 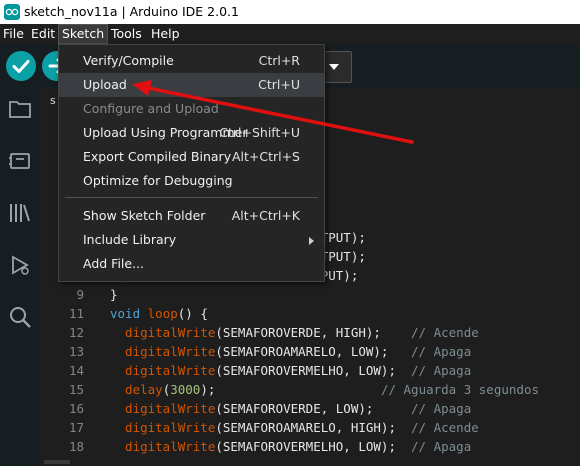 What do you see at coordinates (191, 240) in the screenshot?
I see `menu-item-include-library: Include Library` at bounding box center [191, 240].